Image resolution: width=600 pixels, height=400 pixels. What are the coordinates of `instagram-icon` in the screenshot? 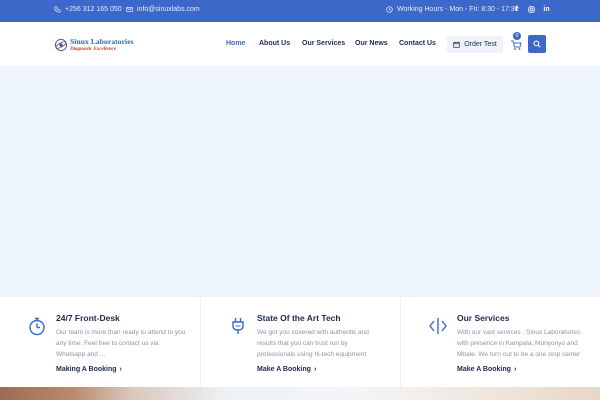 It's located at (531, 10).